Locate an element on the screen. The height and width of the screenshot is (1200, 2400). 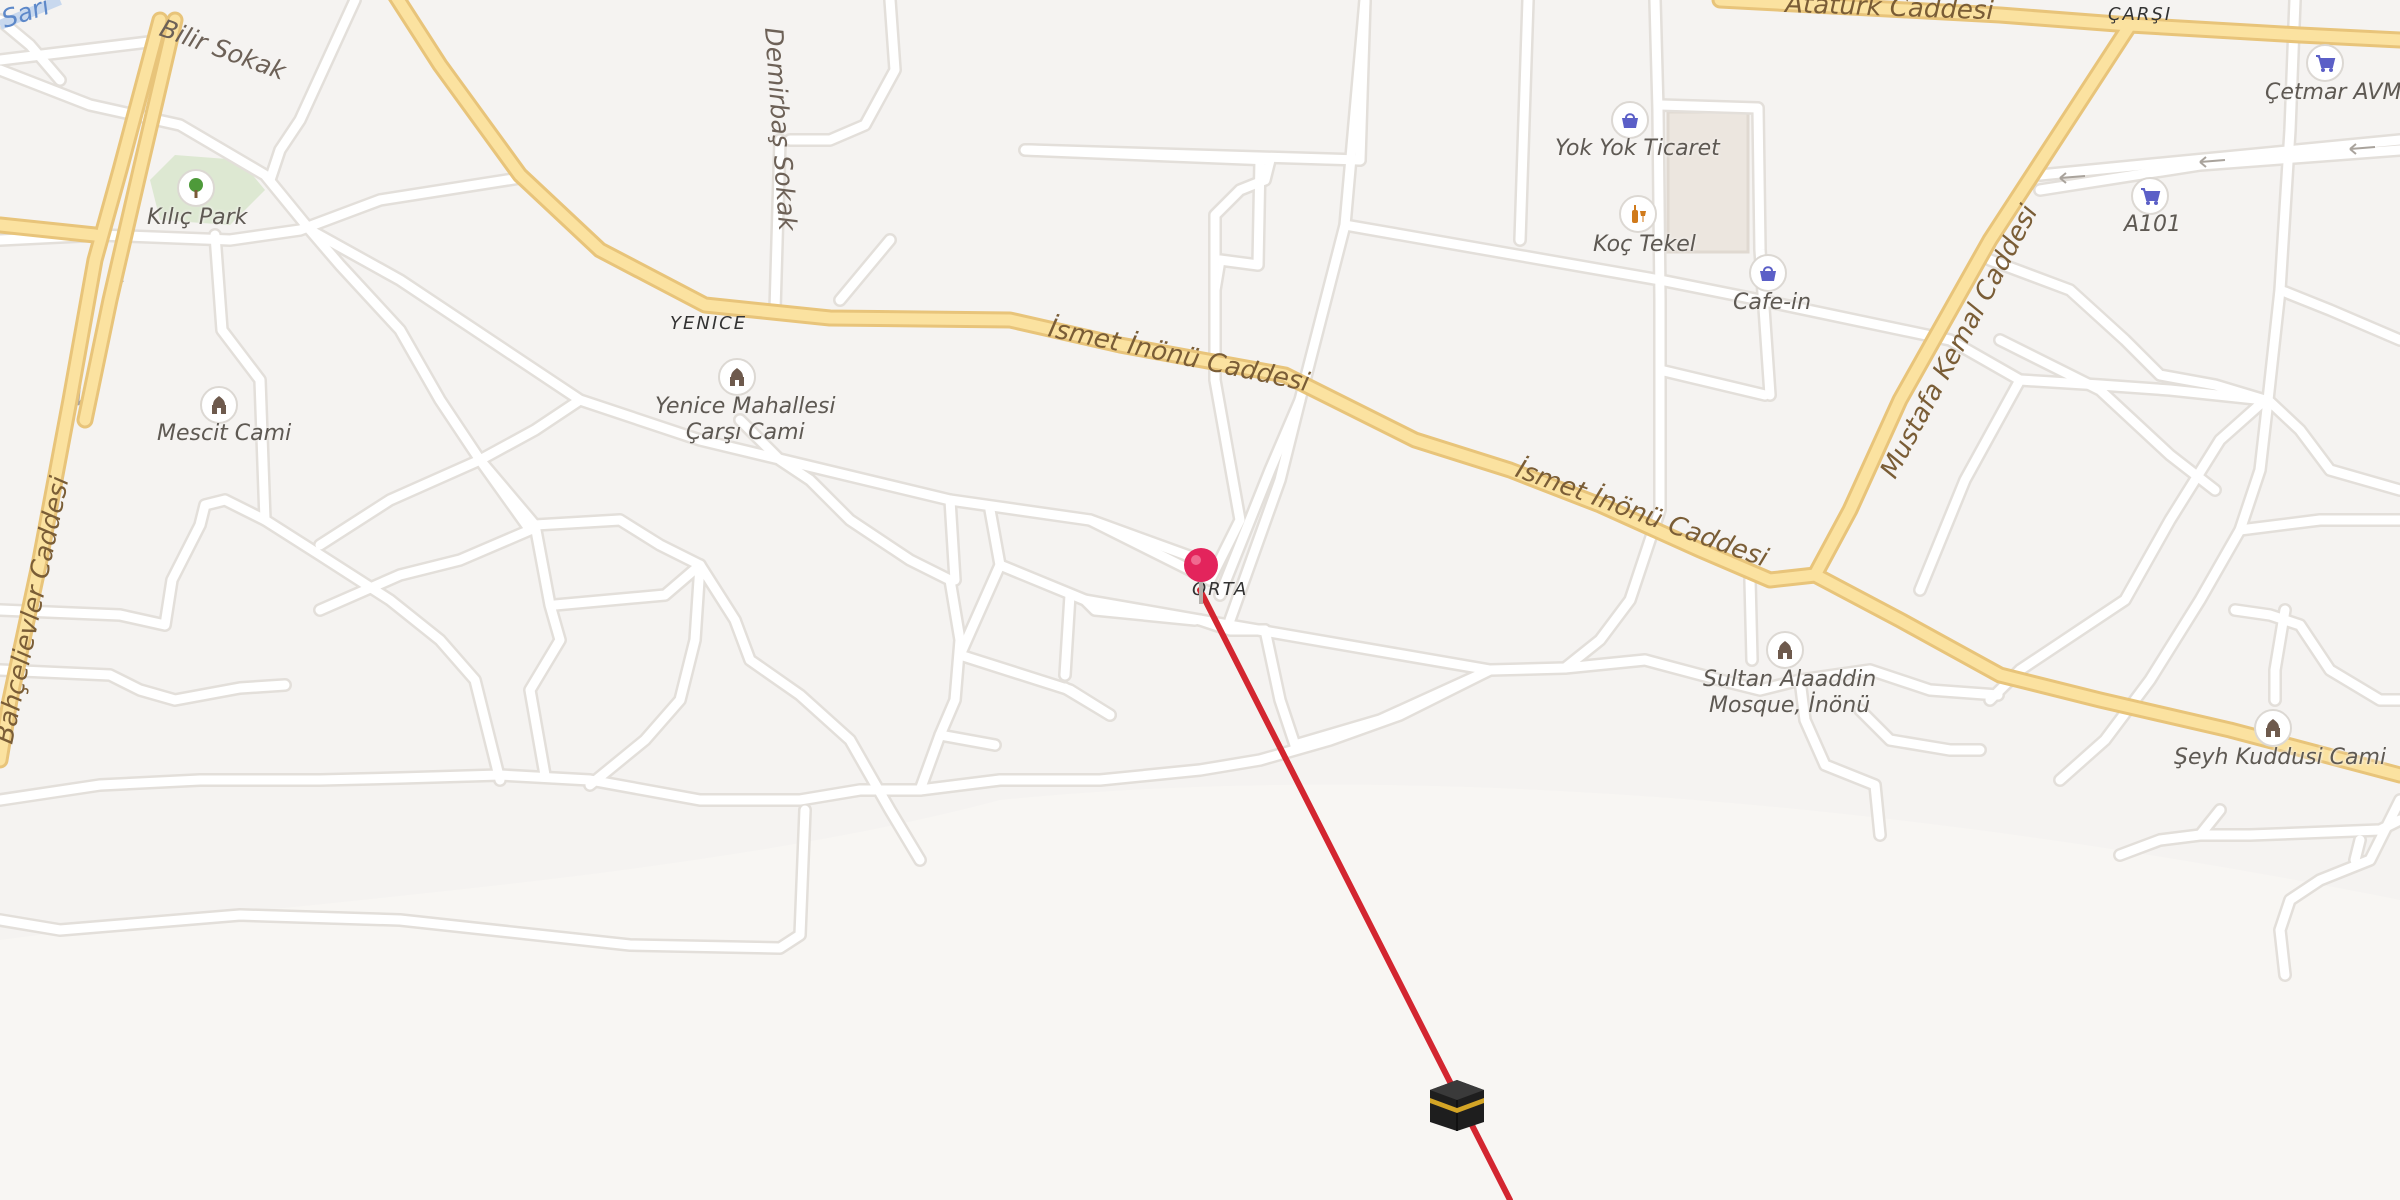
building-block is located at coordinates (1708, 182).